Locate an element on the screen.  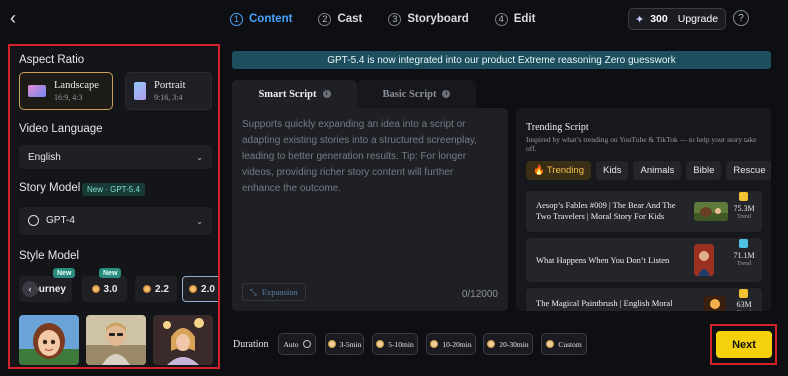
category-animals: Animals is located at coordinates (657, 170).